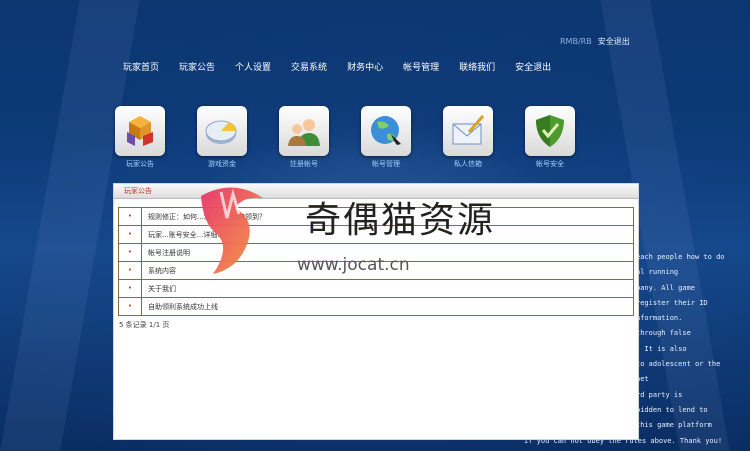  Describe the element at coordinates (386, 164) in the screenshot. I see `tile-label: 帐号管理` at that location.